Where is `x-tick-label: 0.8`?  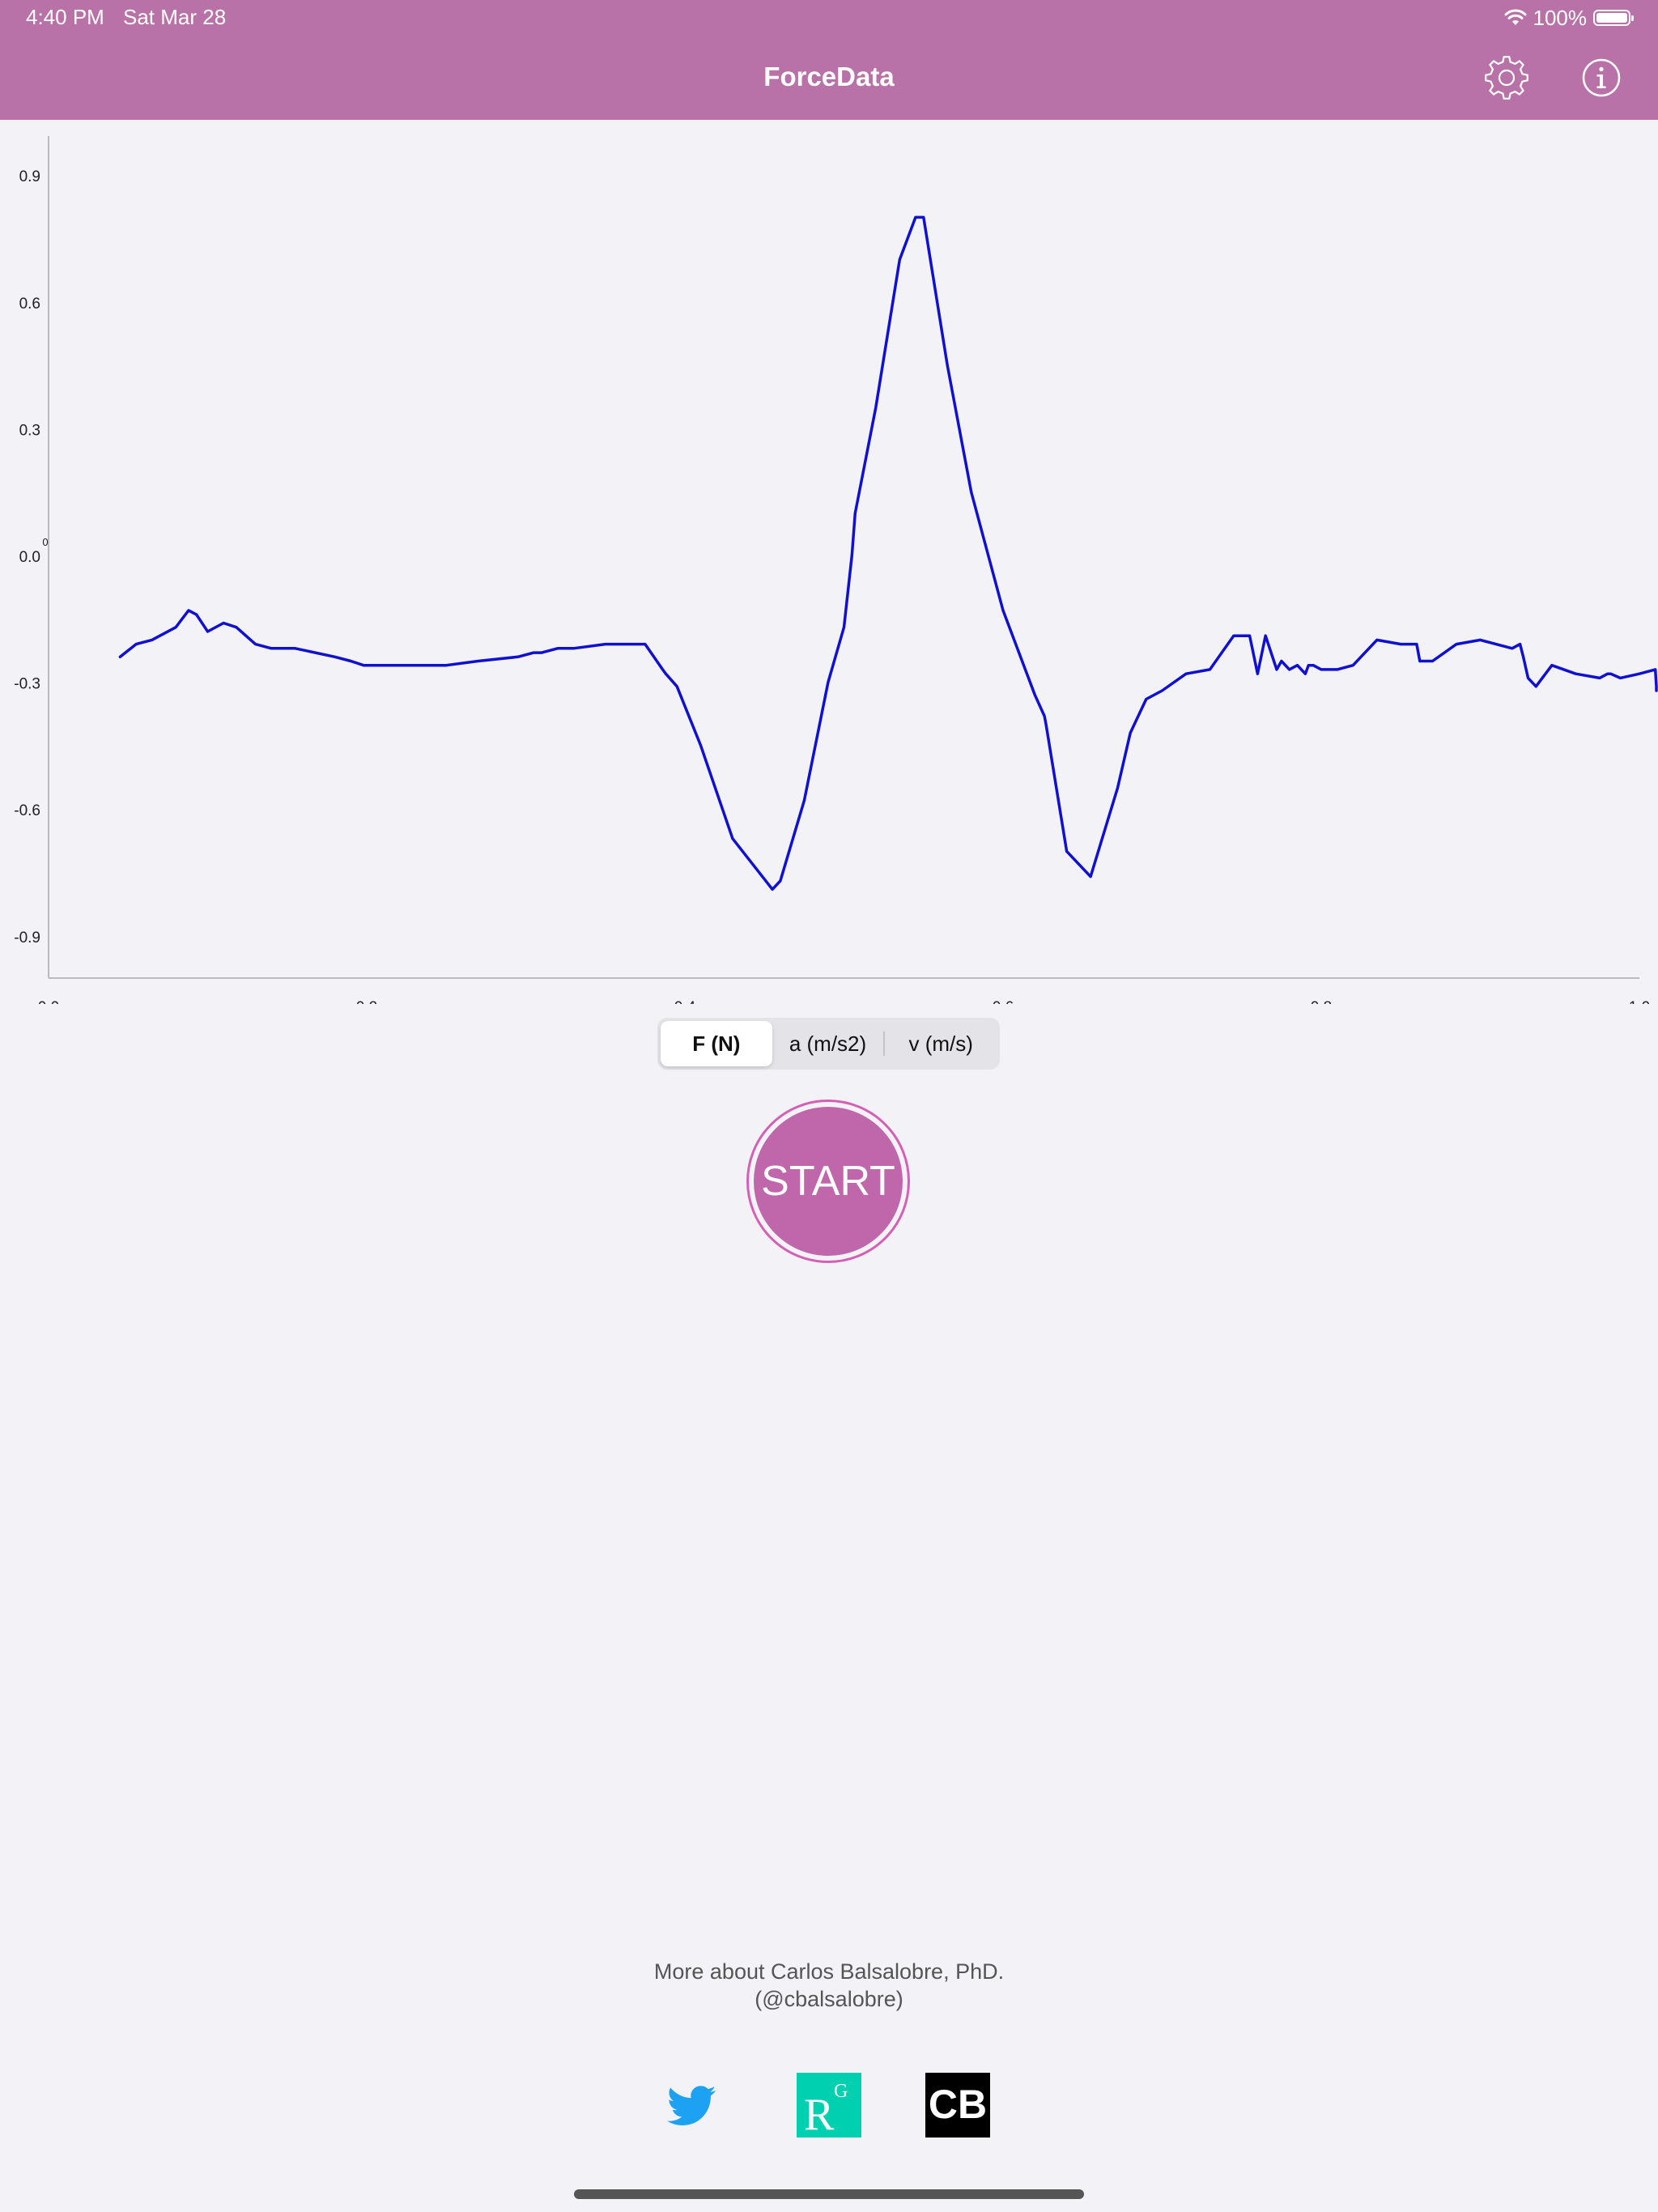
x-tick-label: 0.8 is located at coordinates (1321, 1002).